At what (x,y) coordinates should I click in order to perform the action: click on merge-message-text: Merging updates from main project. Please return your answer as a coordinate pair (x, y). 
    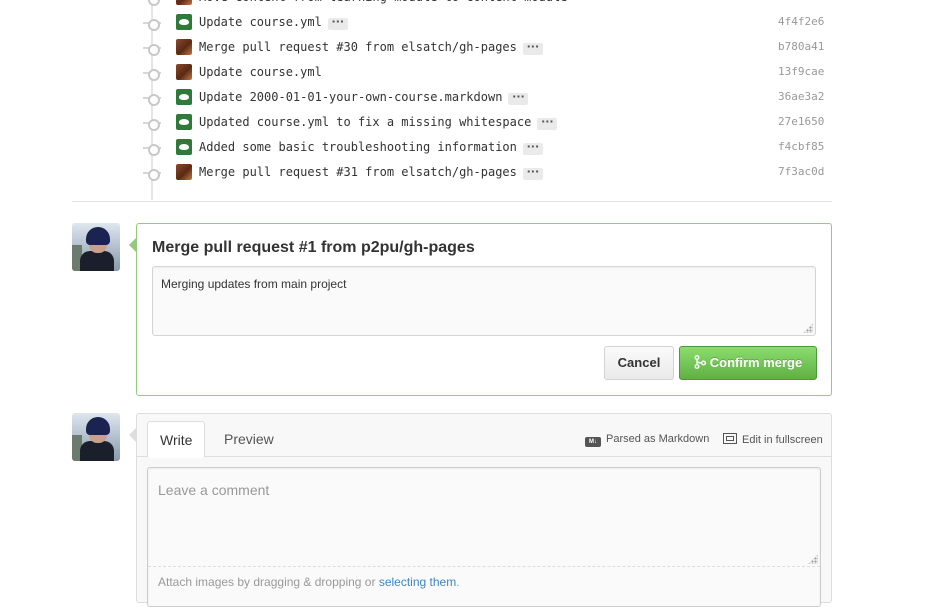
    Looking at the image, I should click on (254, 284).